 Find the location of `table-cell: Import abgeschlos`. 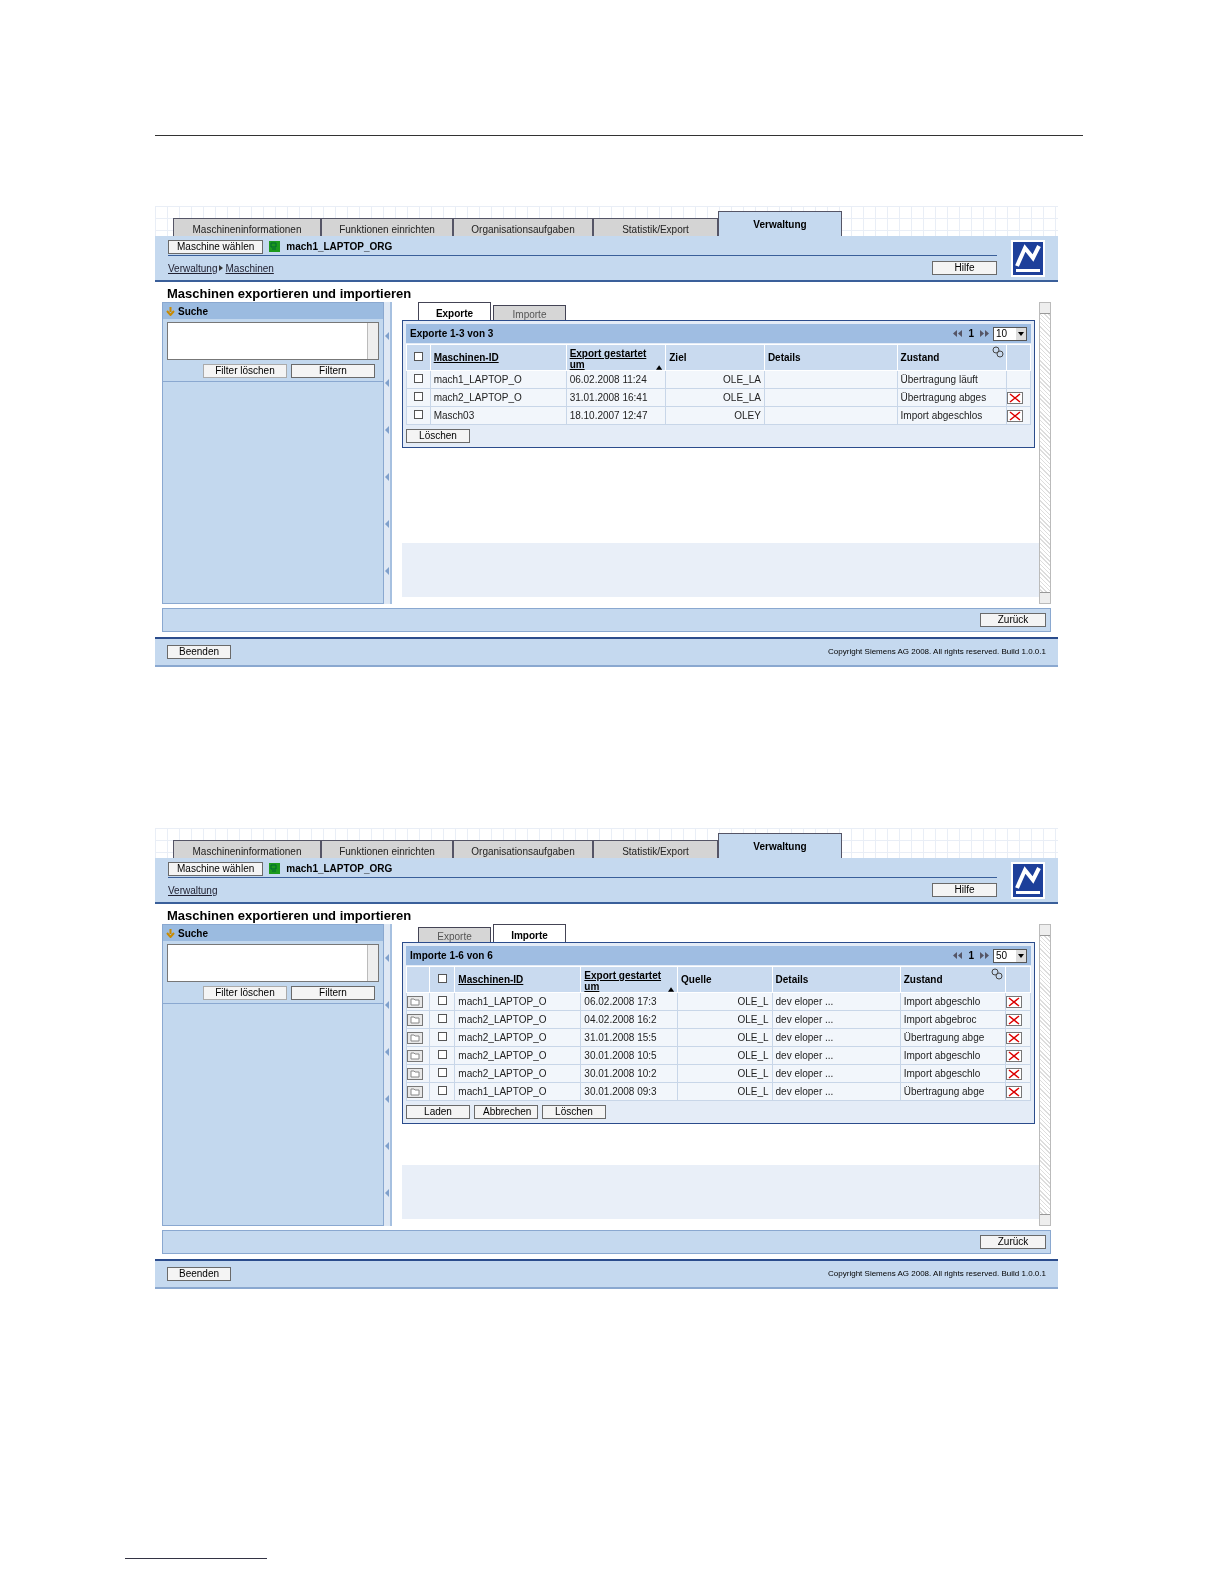

table-cell: Import abgeschlos is located at coordinates (941, 415).